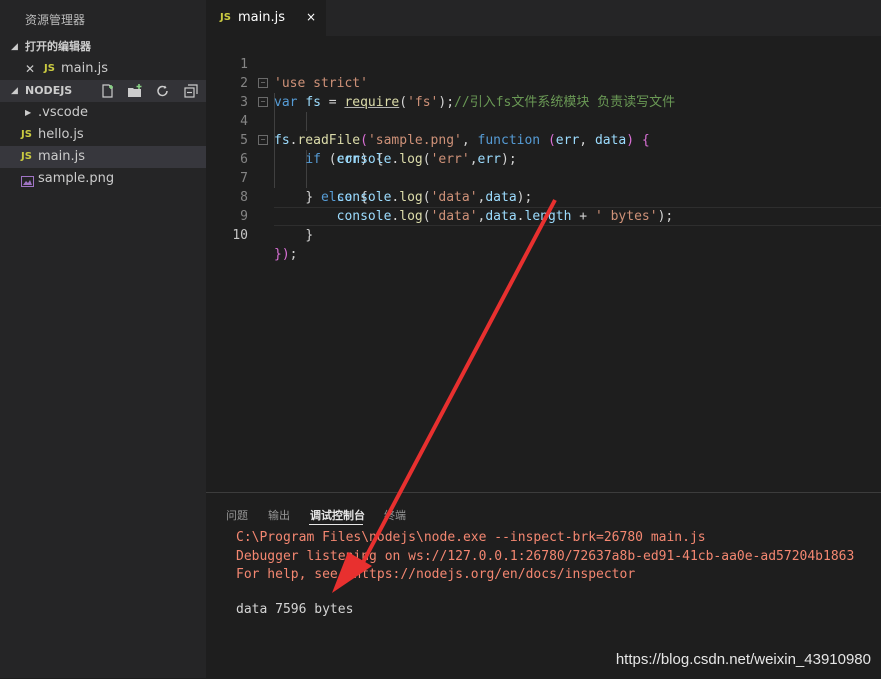  Describe the element at coordinates (457, 384) in the screenshot. I see `arrow-shaft` at that location.